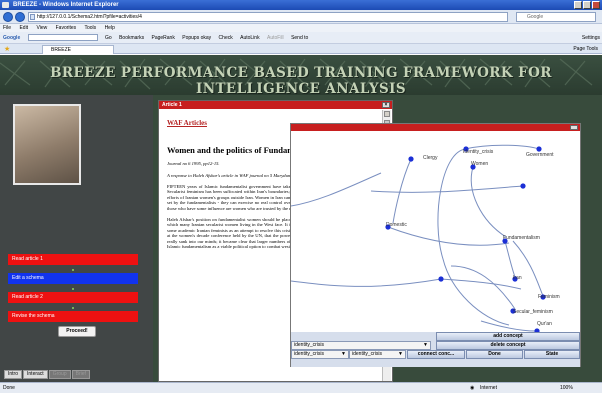 This screenshot has height=393, width=602. Describe the element at coordinates (9, 388) in the screenshot. I see `status-text: Done` at that location.